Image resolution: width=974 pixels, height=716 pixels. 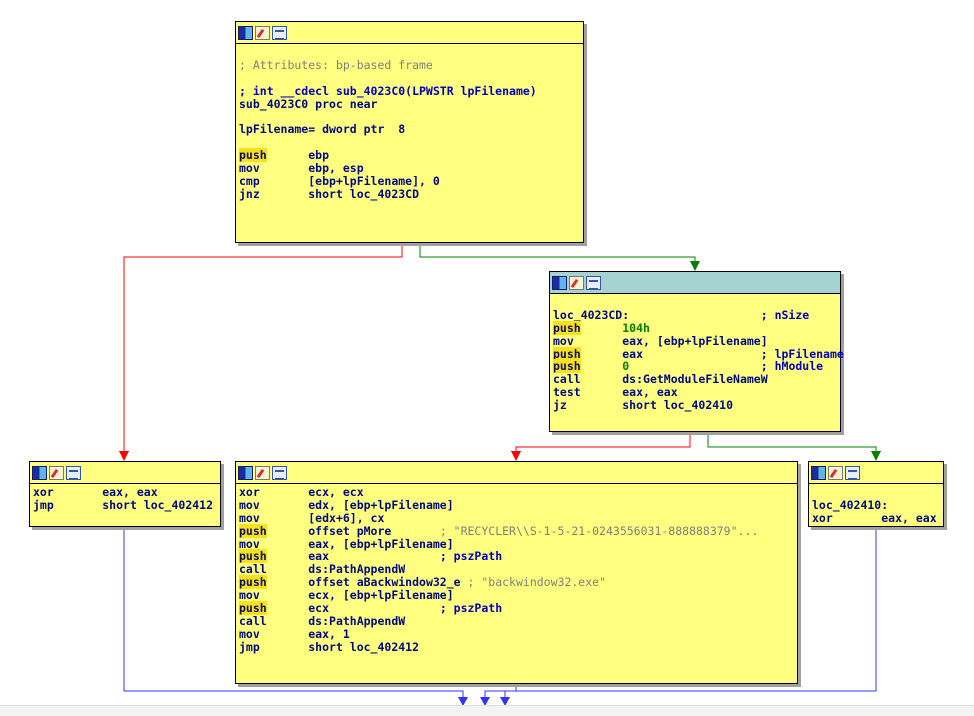 I want to click on node-null-branch: xor eax, eax jmp short loc_402412, so click(x=125, y=494).